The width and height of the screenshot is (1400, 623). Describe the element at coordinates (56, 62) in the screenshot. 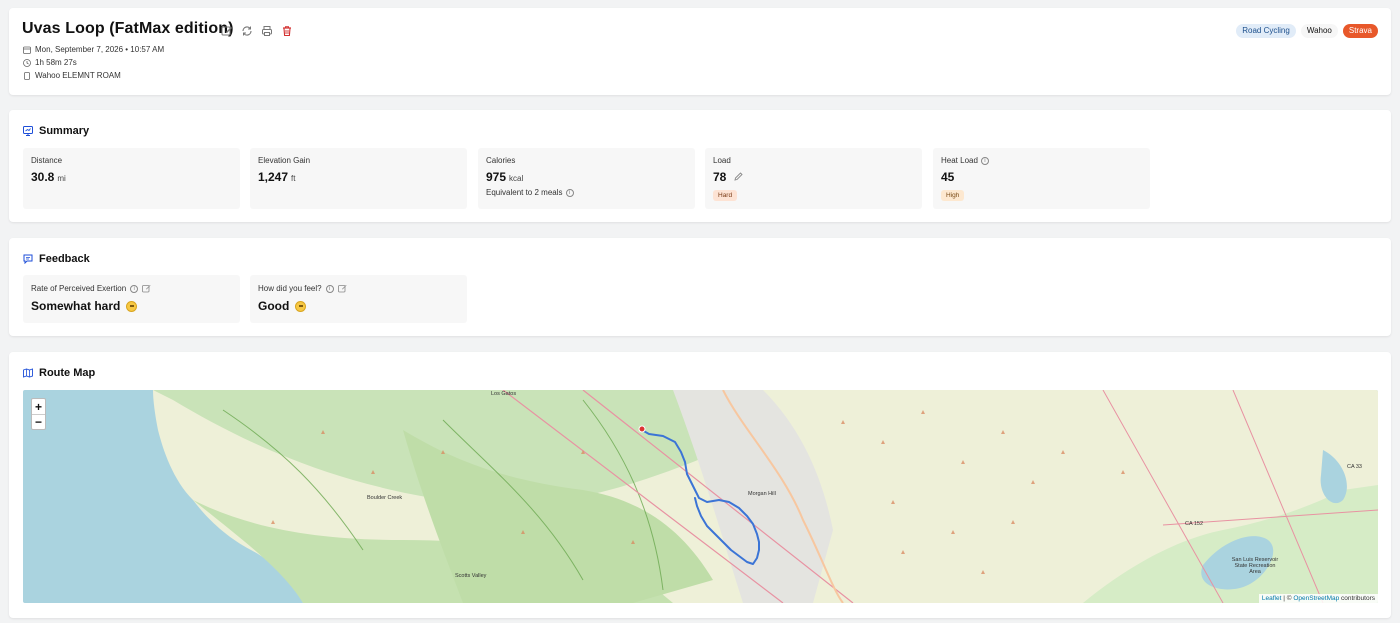

I see `activity-duration: 1h 58m 27s` at that location.